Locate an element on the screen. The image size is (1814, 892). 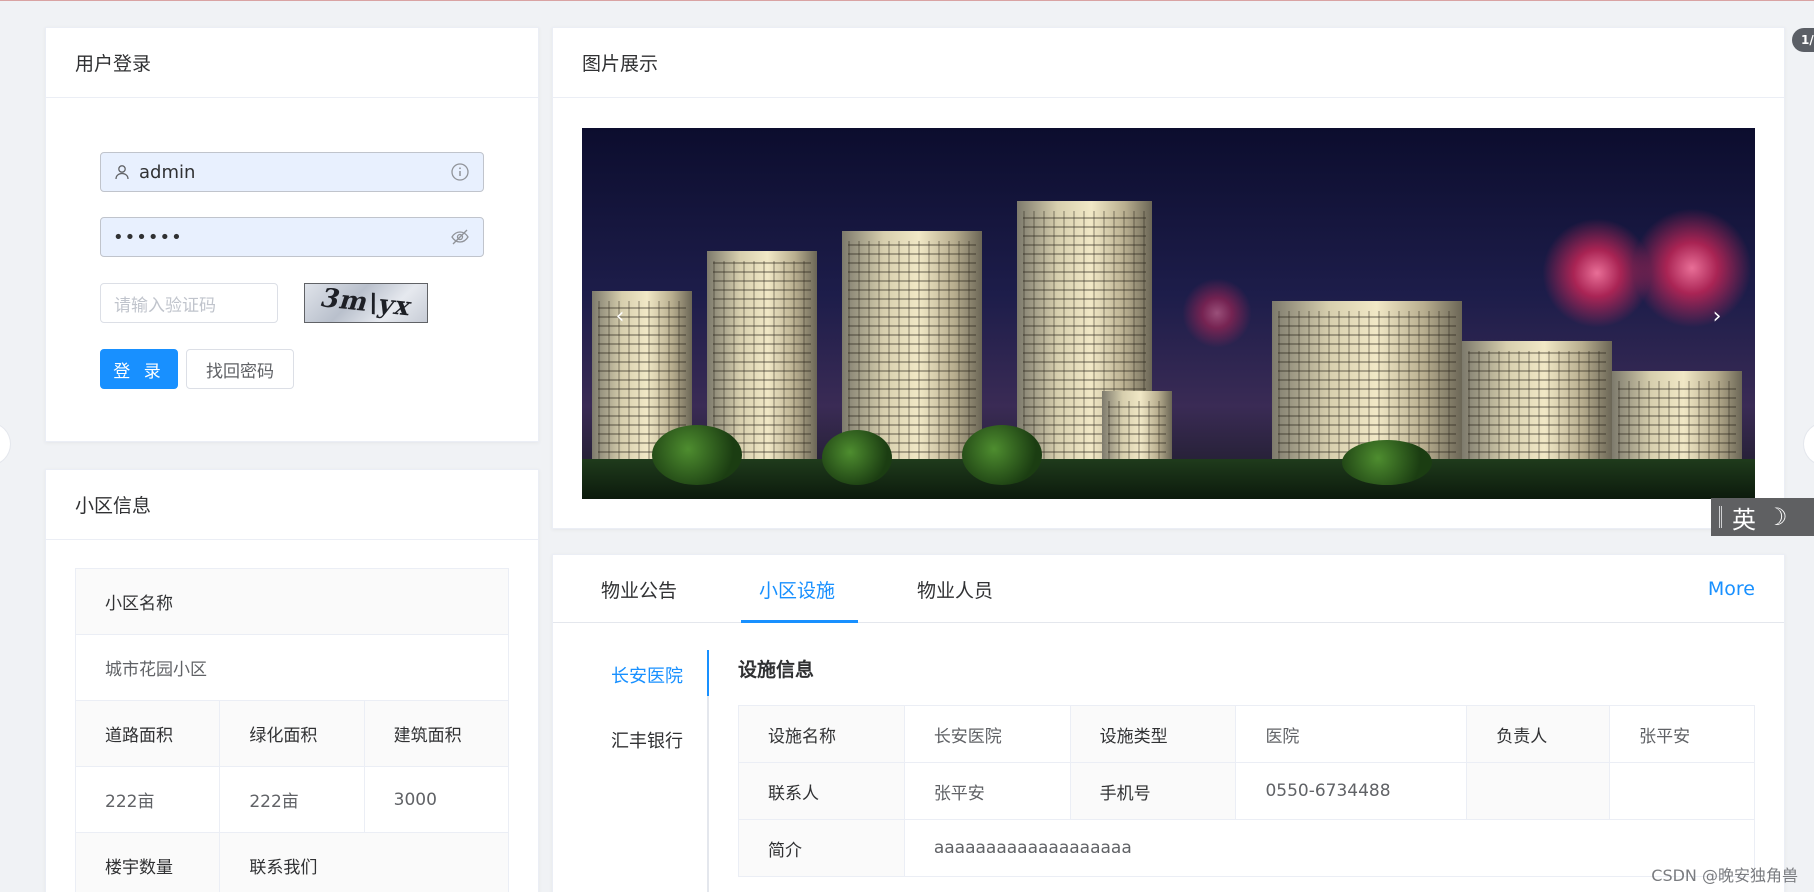
firework is located at coordinates (1217, 313).